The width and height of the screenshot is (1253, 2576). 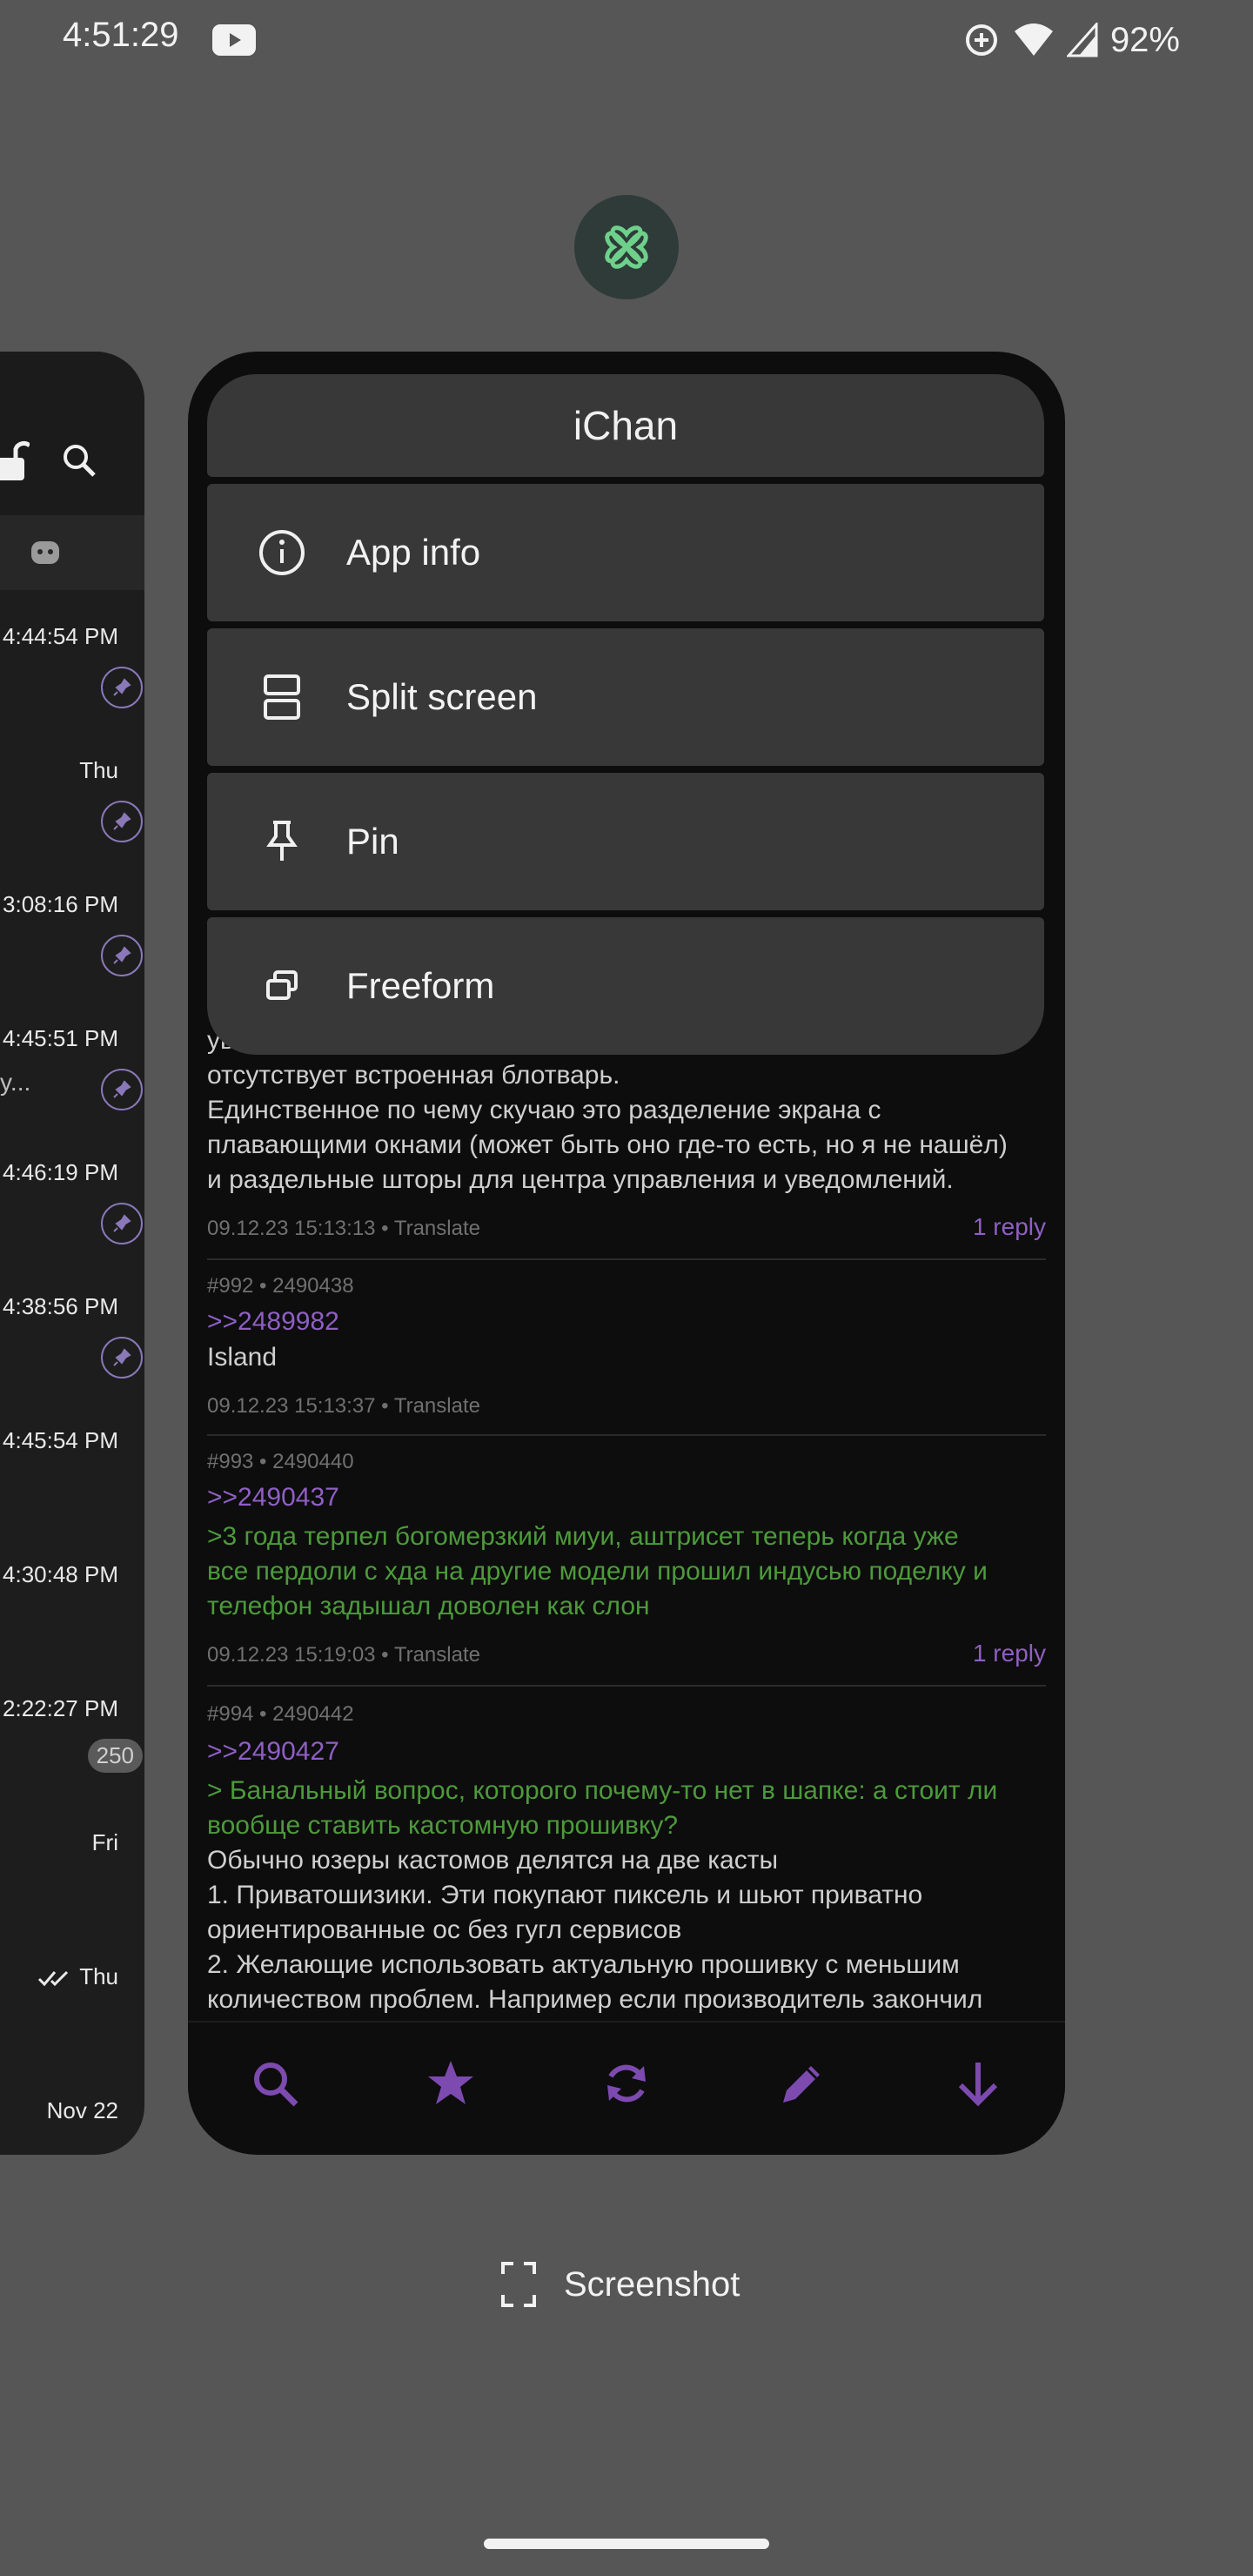 I want to click on data-saver-icon, so click(x=981, y=40).